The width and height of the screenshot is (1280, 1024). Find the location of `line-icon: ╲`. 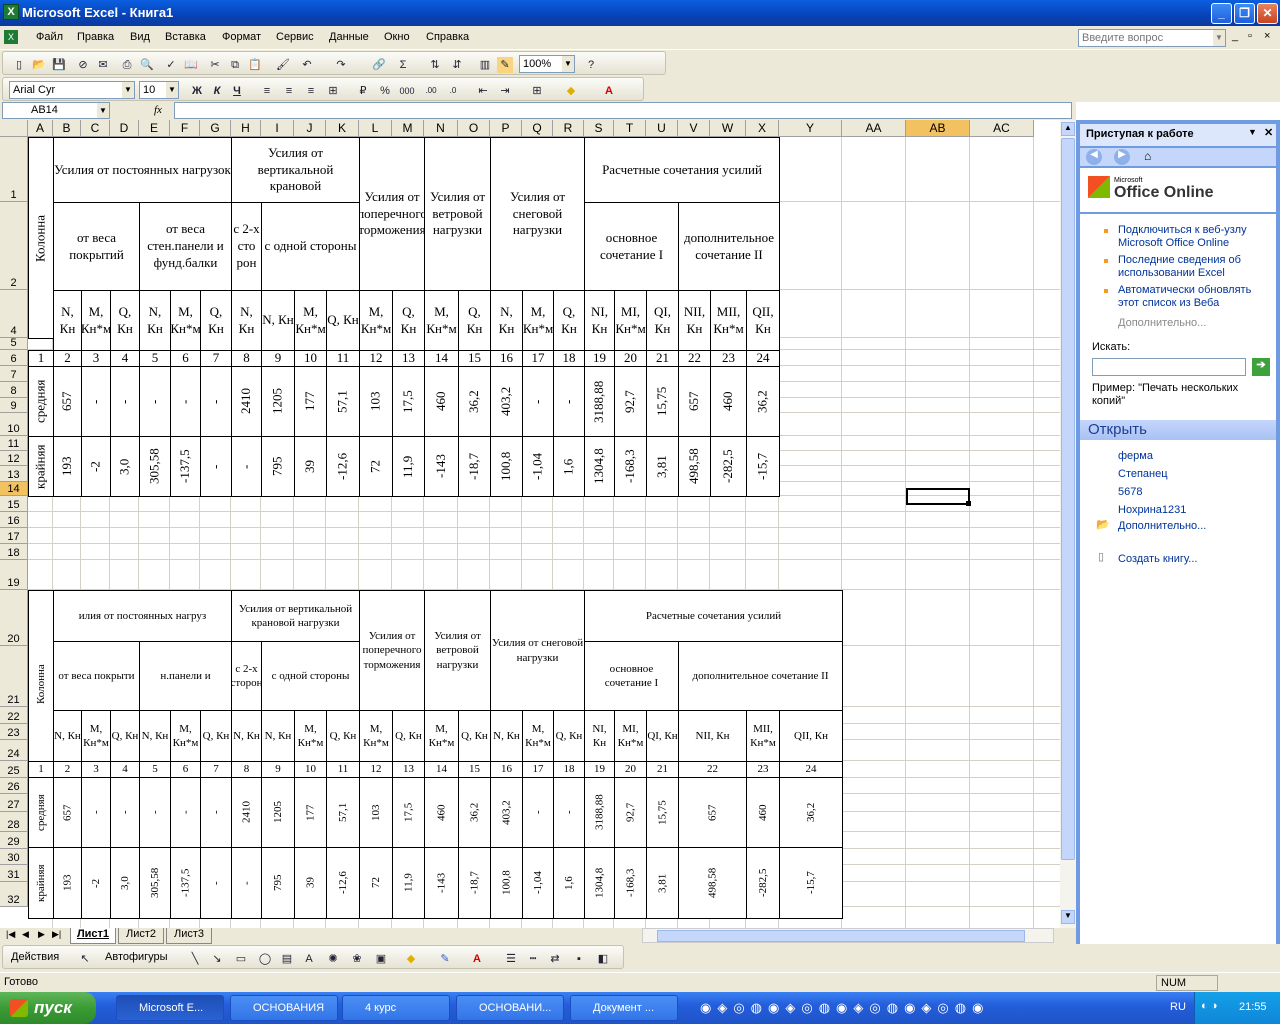

line-icon: ╲ is located at coordinates (195, 959).